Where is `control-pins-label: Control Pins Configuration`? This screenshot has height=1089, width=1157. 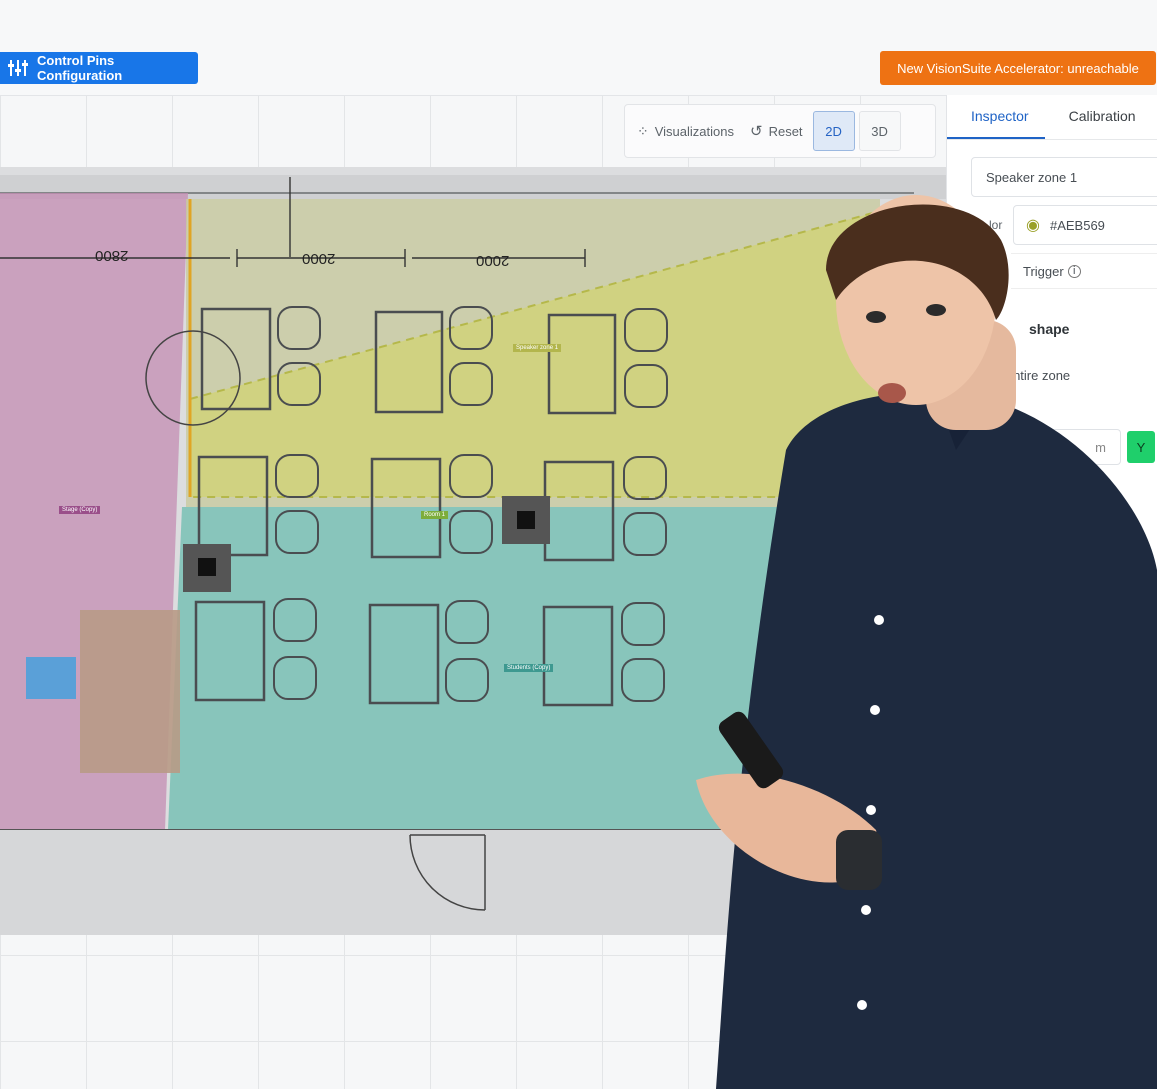
control-pins-label: Control Pins Configuration is located at coordinates (80, 68).